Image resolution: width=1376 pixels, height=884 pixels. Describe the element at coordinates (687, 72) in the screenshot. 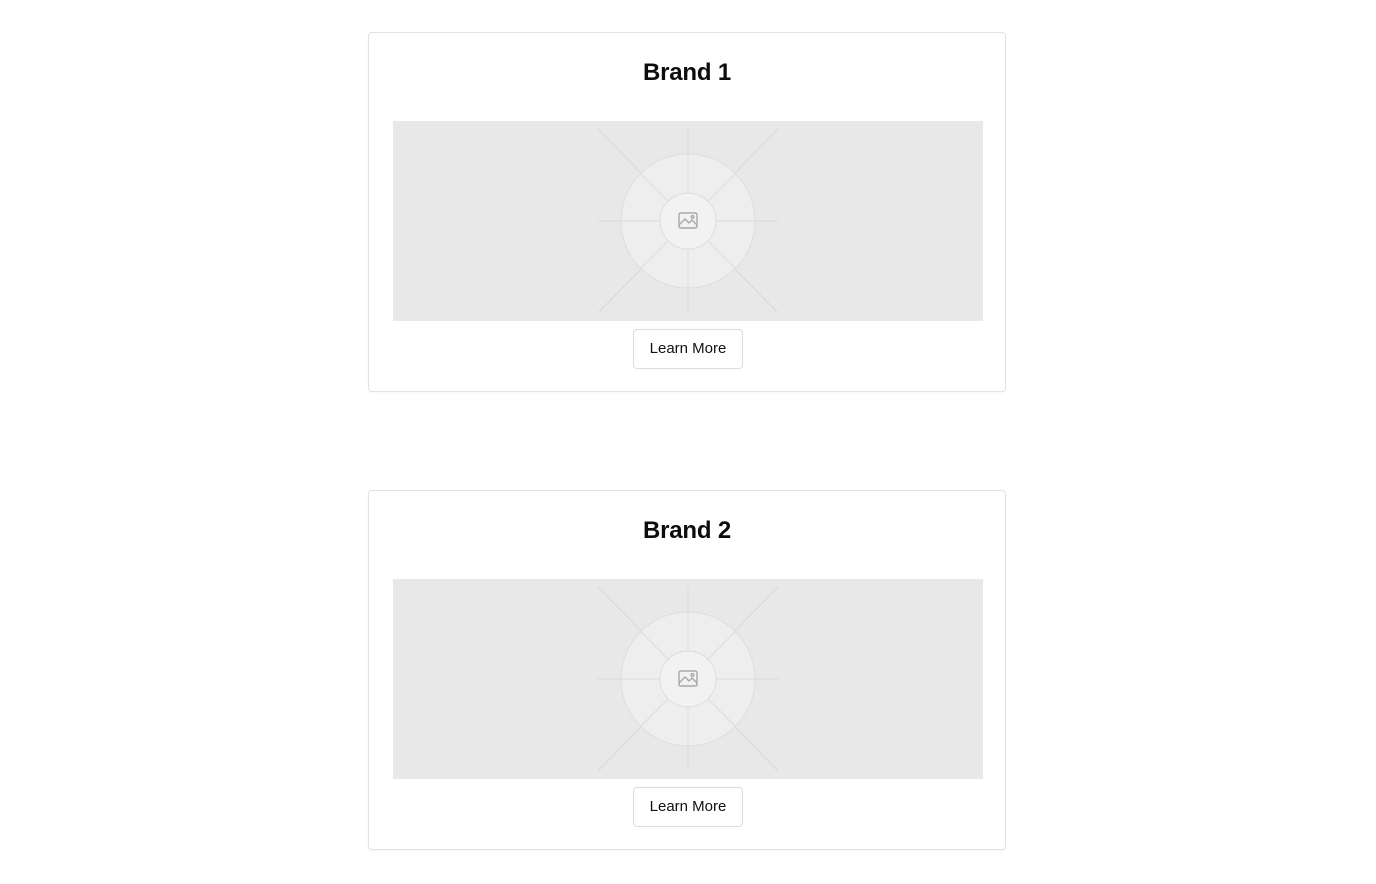

I see `card-title: Brand 1` at that location.